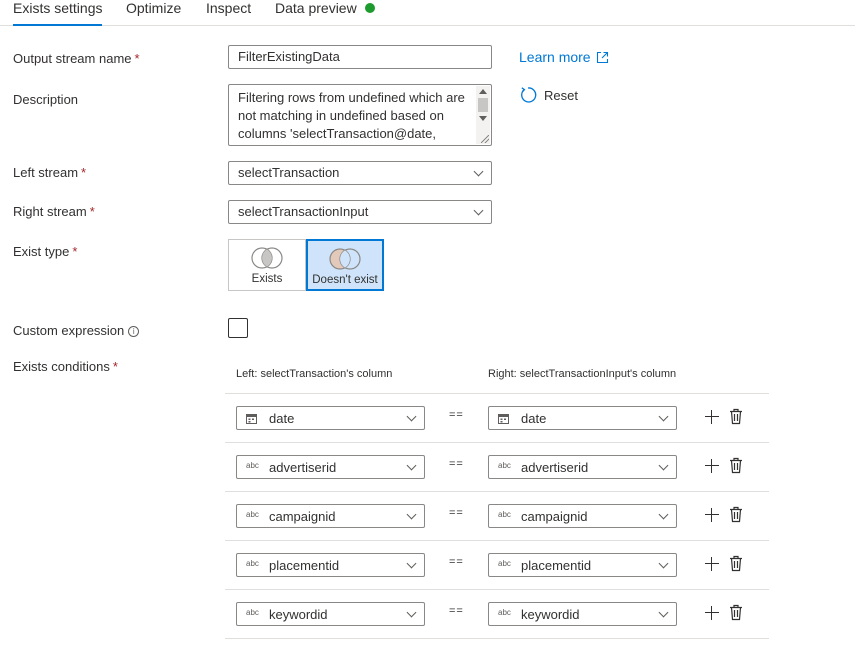 This screenshot has width=855, height=667. I want to click on learn-more-link: Learn more, so click(564, 57).